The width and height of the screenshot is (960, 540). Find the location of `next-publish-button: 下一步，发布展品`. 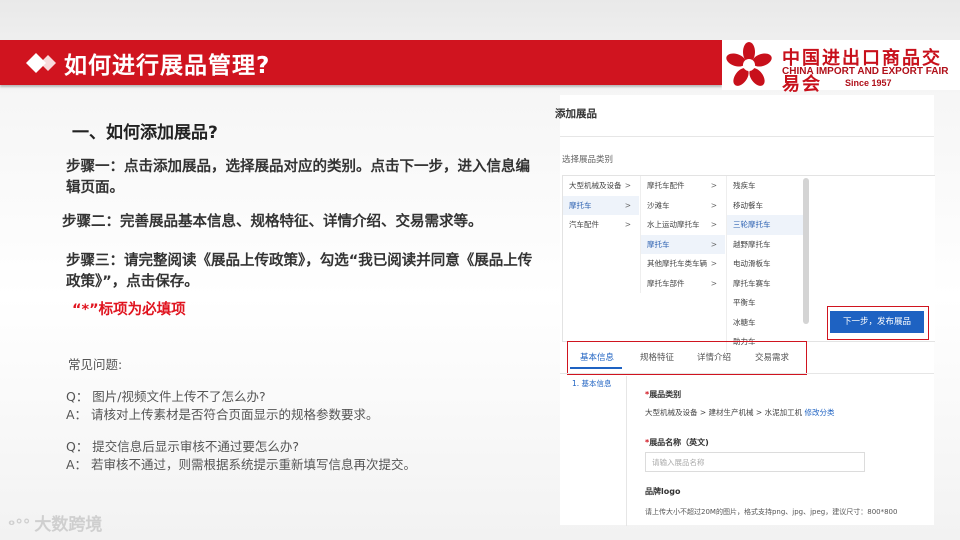

next-publish-button: 下一步，发布展品 is located at coordinates (877, 322).